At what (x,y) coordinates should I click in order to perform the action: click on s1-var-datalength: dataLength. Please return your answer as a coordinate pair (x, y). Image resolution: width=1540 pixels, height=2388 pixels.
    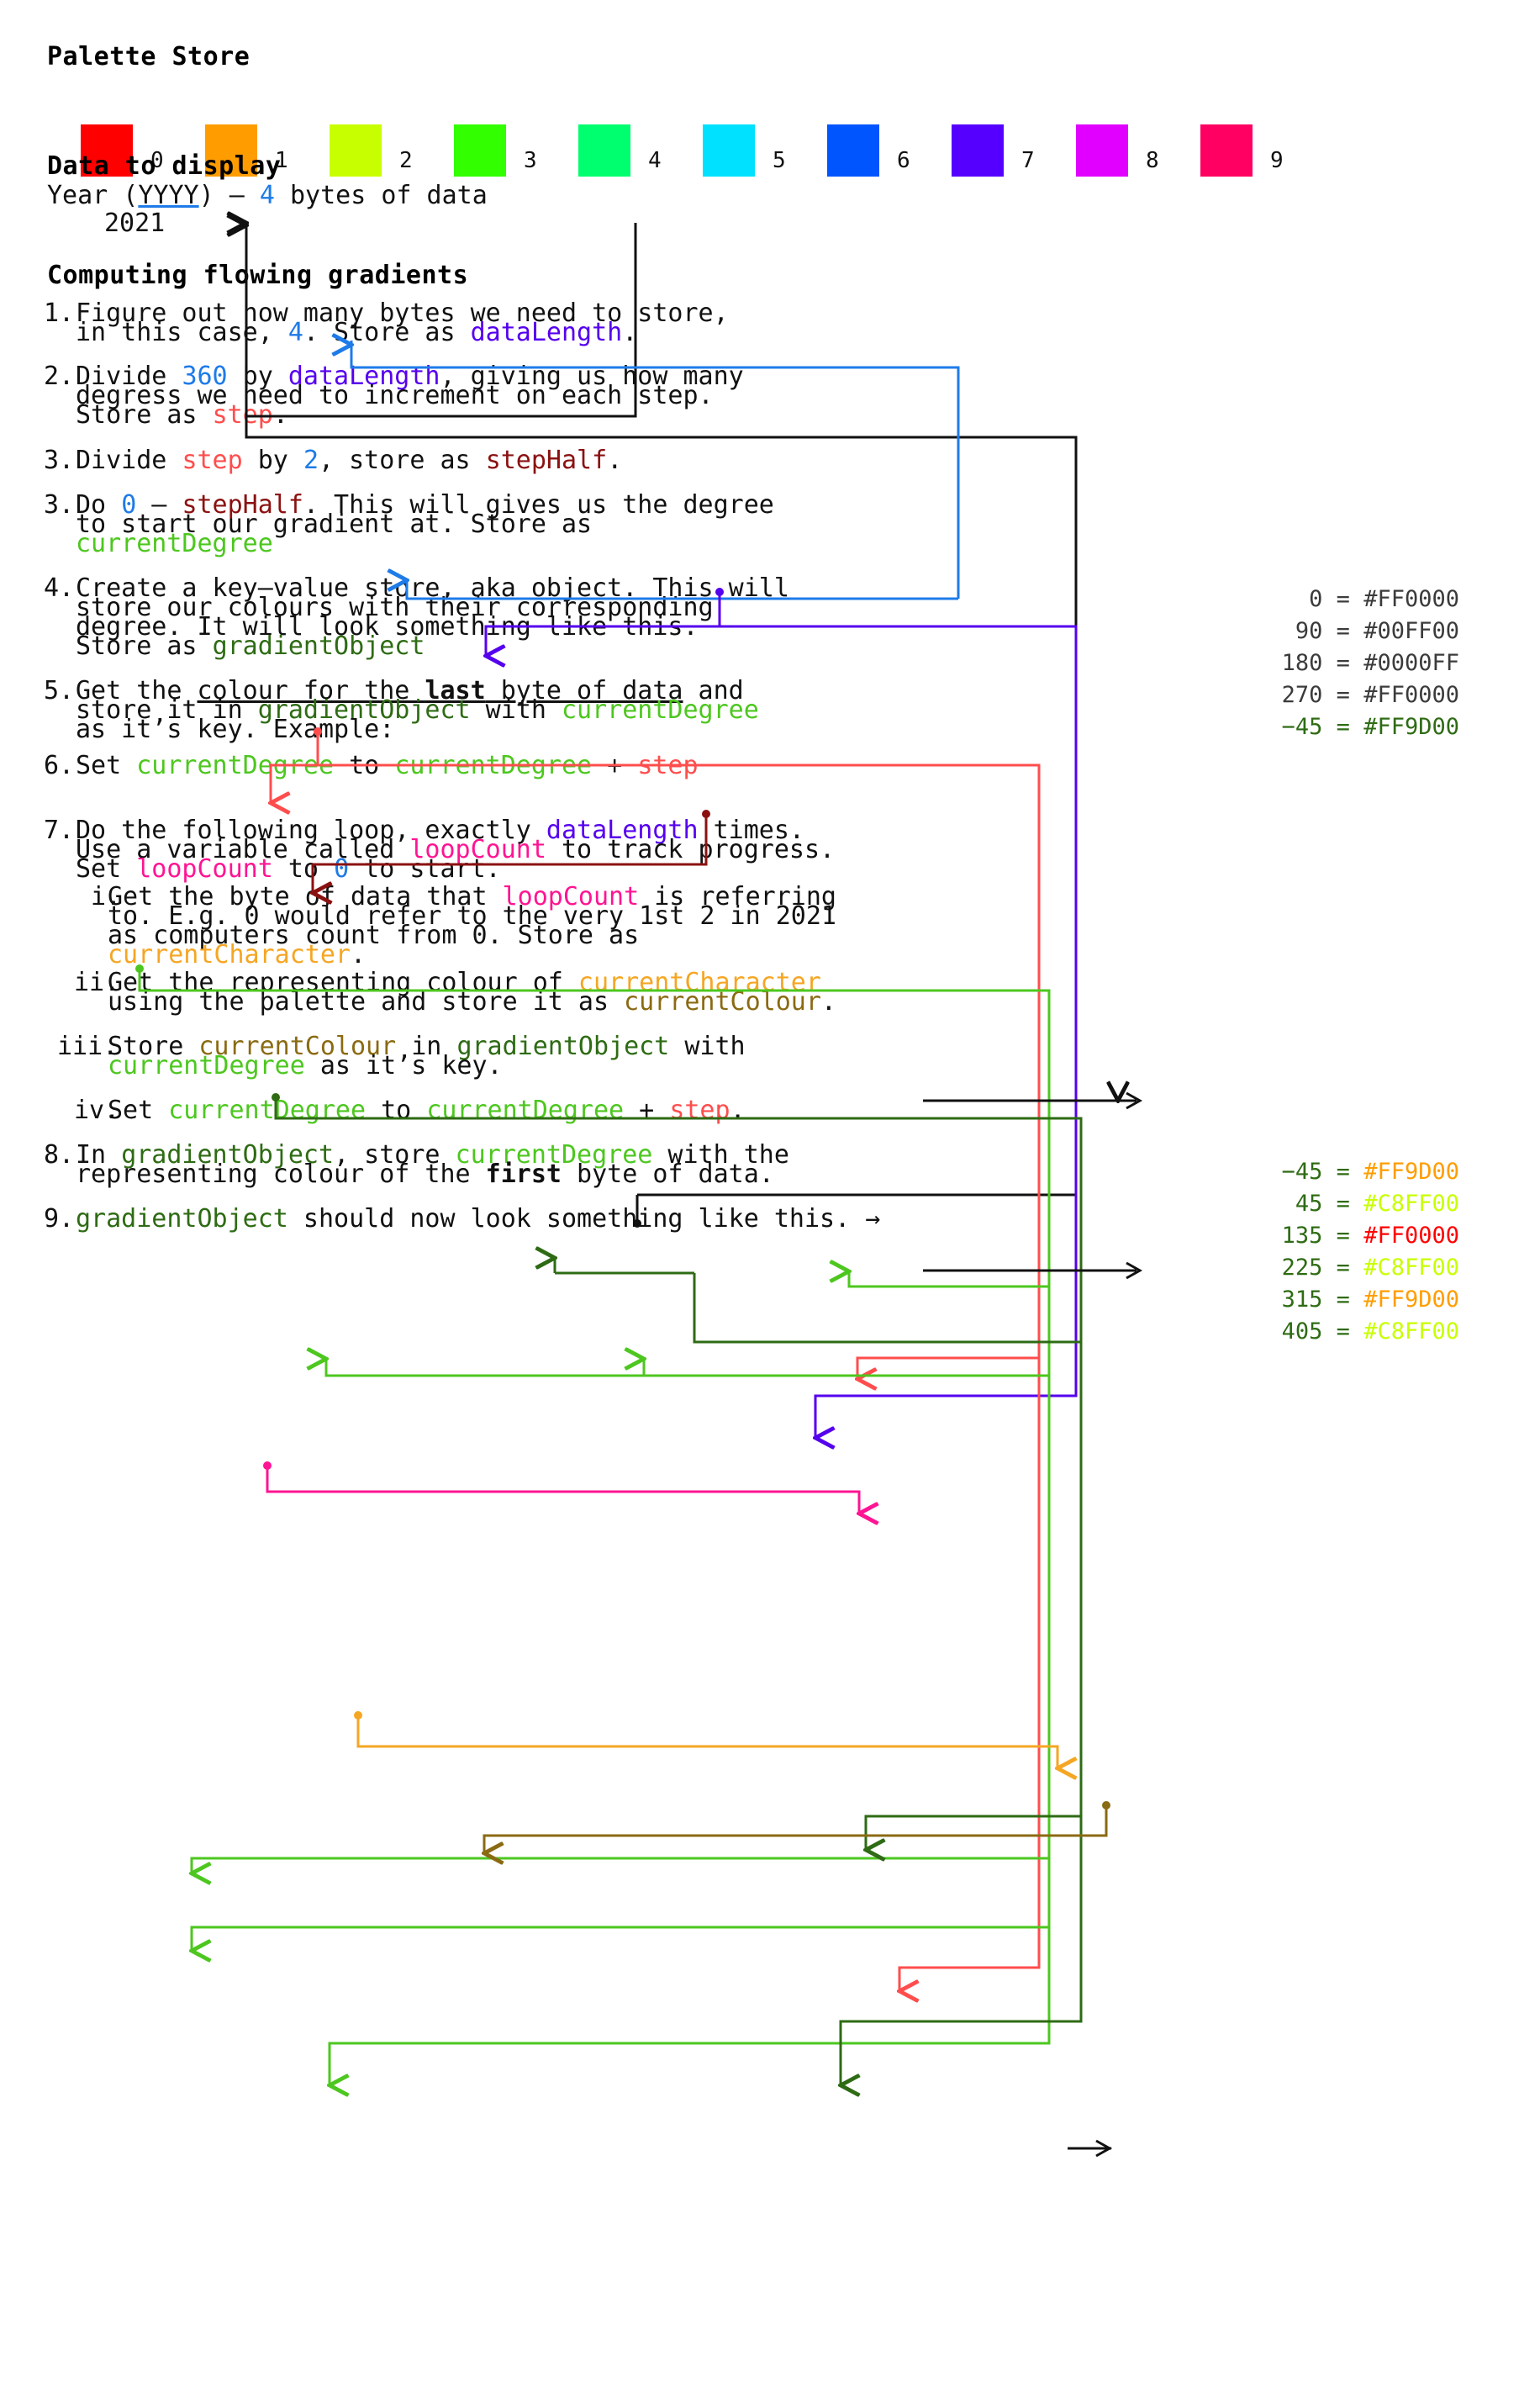
    Looking at the image, I should click on (546, 332).